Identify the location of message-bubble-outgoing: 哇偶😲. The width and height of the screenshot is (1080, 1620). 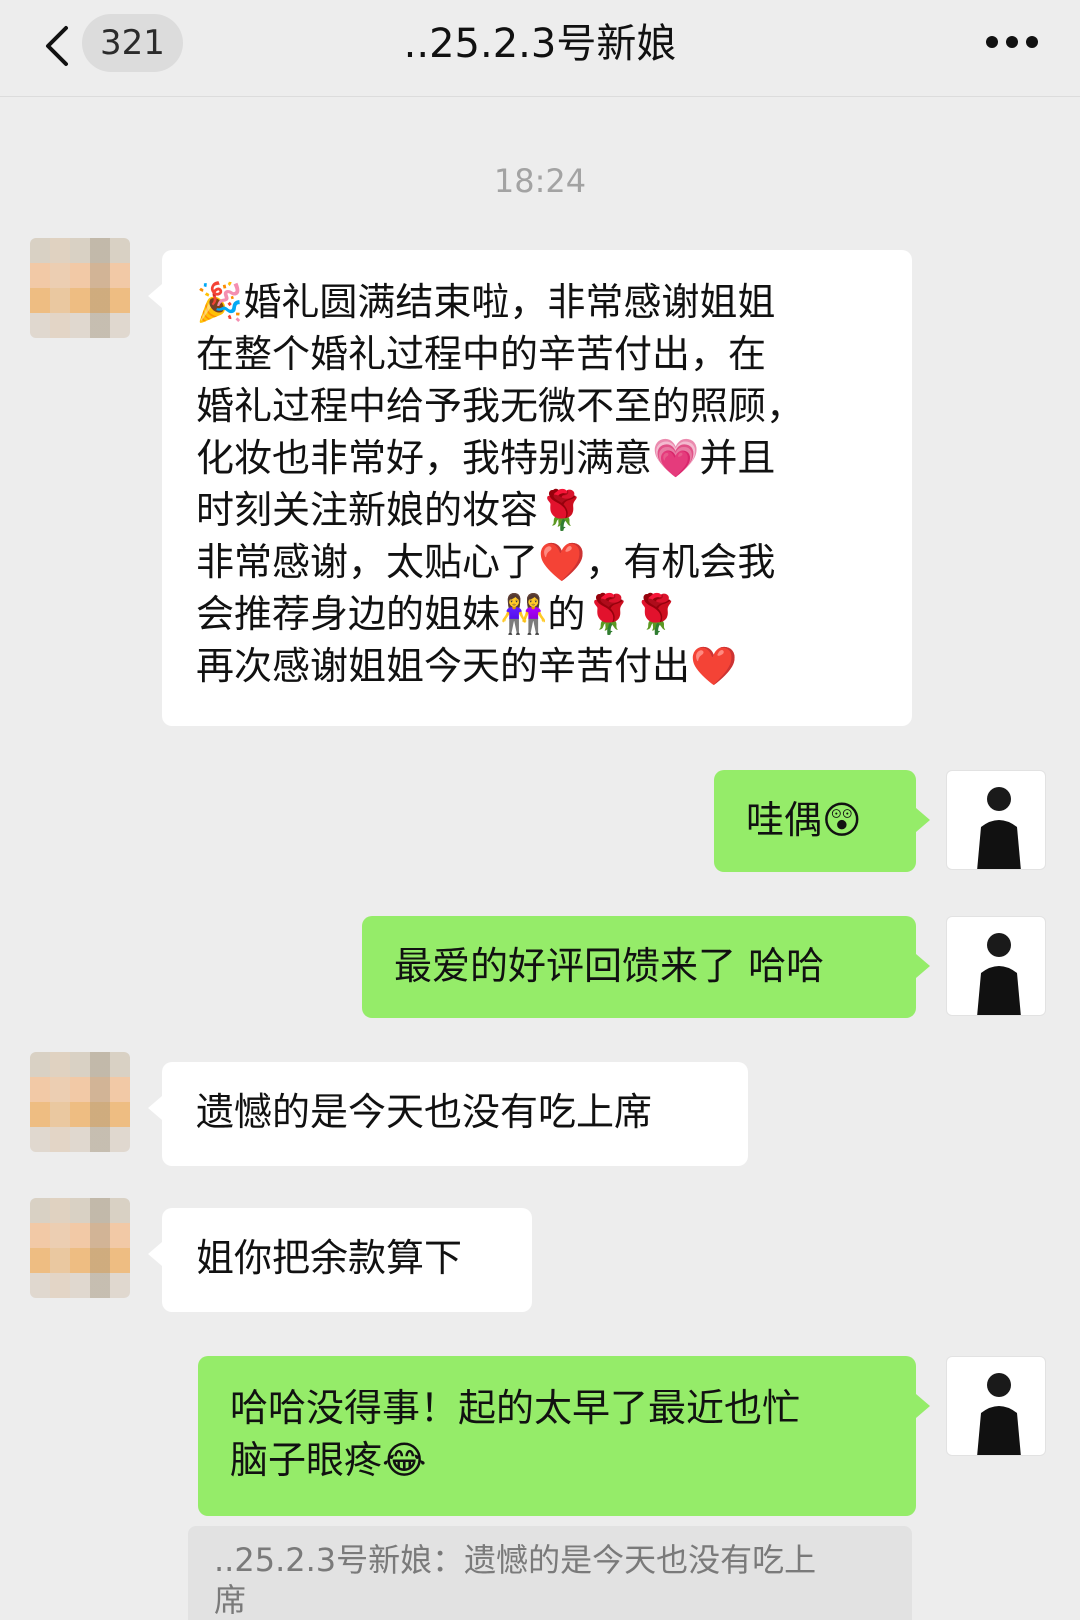
(822, 821).